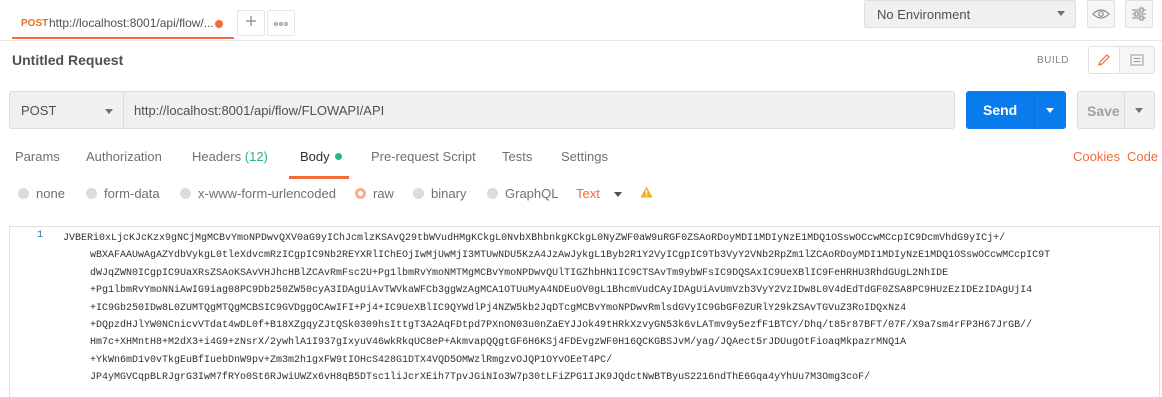  Describe the element at coordinates (33, 312) in the screenshot. I see `editor-gutter: 1` at that location.